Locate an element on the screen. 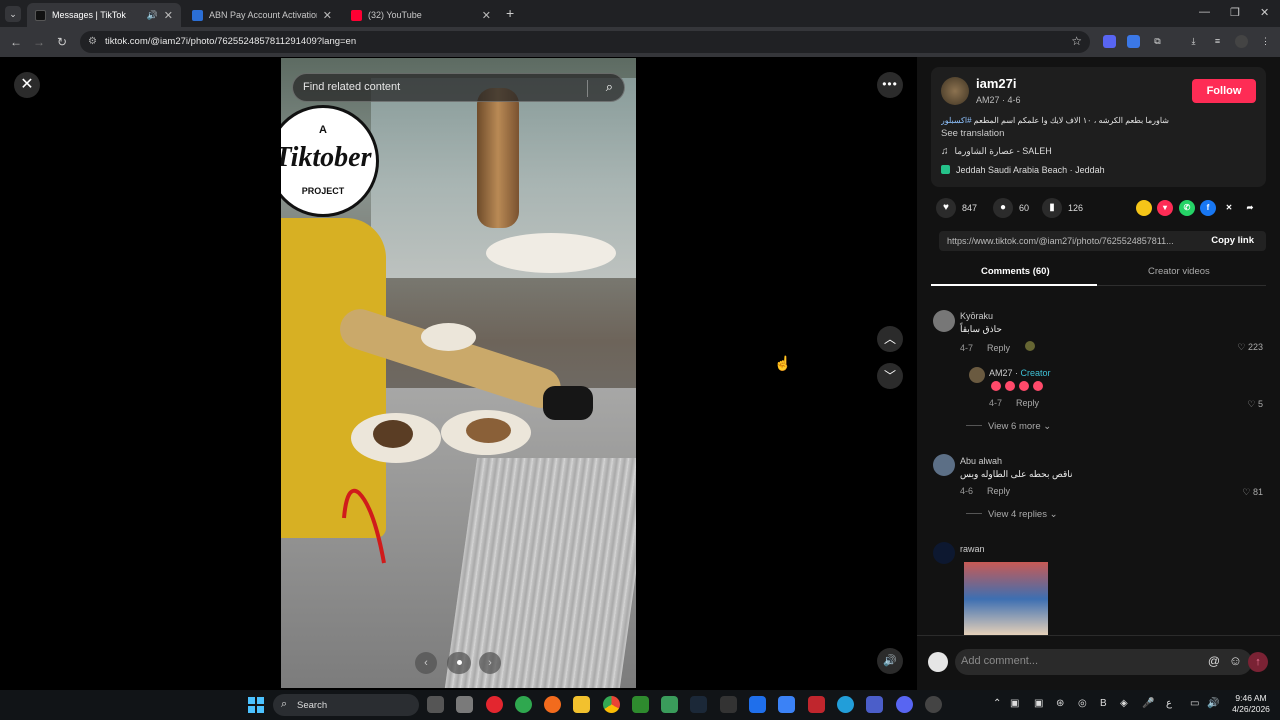 Image resolution: width=1280 pixels, height=720 pixels. discord-extension-icon is located at coordinates (1109, 41).